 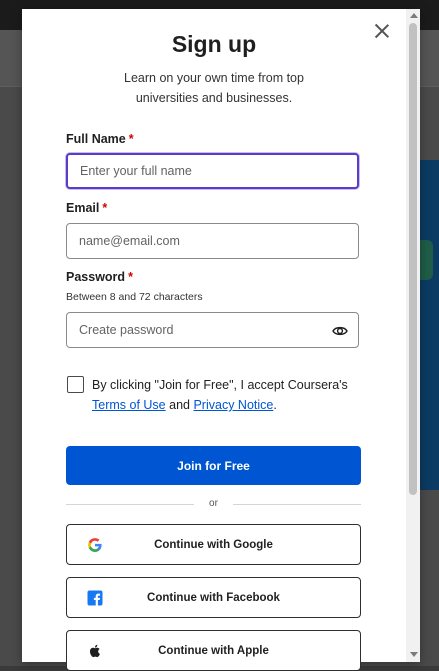 I want to click on continue-with-facebook-button: Continue with Facebook, so click(x=213, y=597).